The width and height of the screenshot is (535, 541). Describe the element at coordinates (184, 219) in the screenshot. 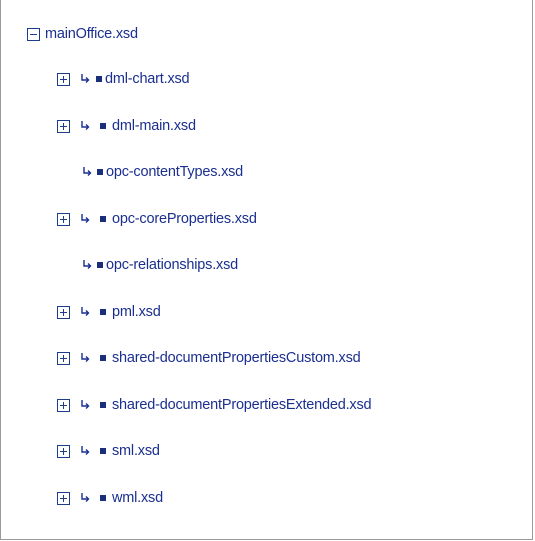

I see `node-label: opc-coreProperties.xsd` at that location.